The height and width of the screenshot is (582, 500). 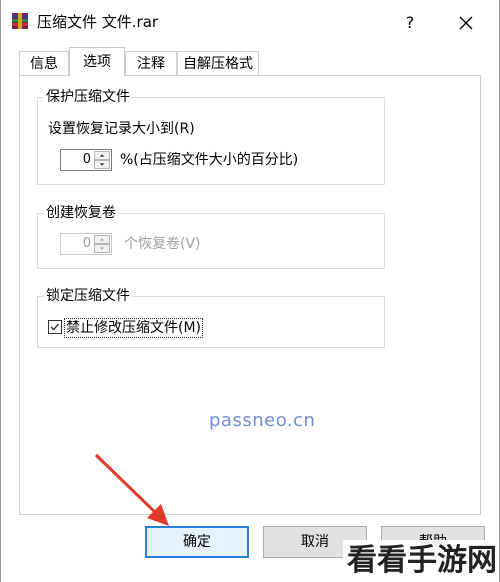 What do you see at coordinates (121, 129) in the screenshot?
I see `recovery-record-label: 设置恢复记录大小到(R)` at bounding box center [121, 129].